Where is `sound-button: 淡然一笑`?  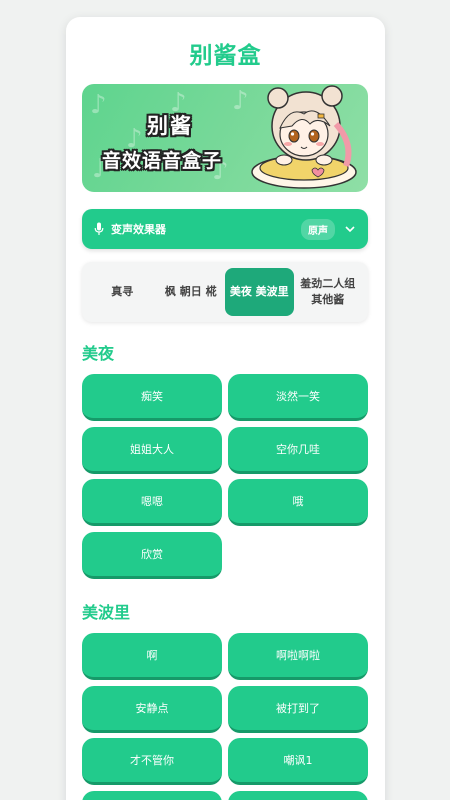
sound-button: 淡然一笑 is located at coordinates (298, 397).